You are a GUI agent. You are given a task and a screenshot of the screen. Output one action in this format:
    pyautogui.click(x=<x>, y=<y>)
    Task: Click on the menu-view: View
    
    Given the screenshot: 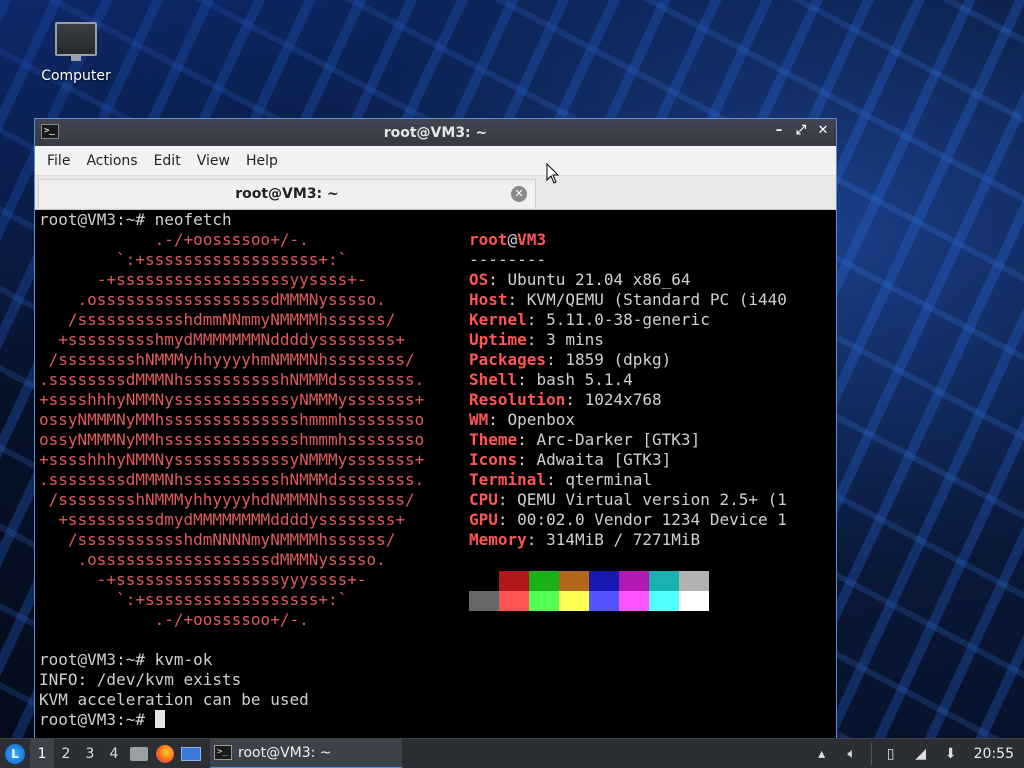 What is the action you would take?
    pyautogui.click(x=213, y=161)
    